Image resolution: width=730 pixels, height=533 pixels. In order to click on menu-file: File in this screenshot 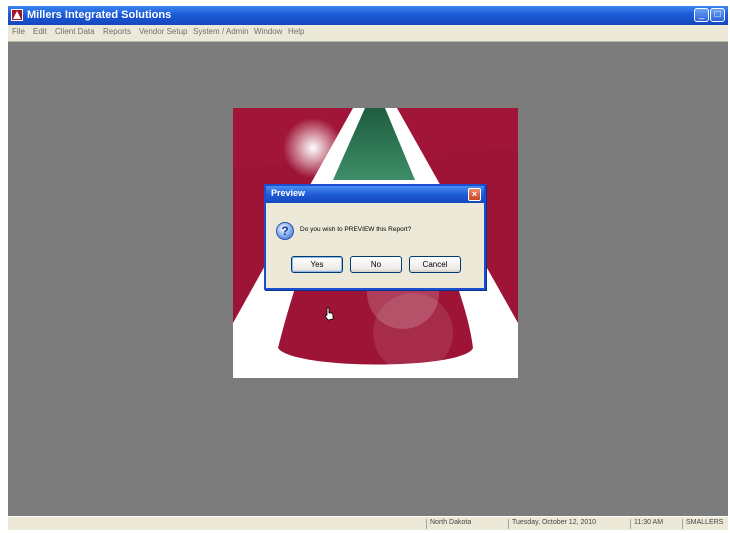, I will do `click(18, 31)`.